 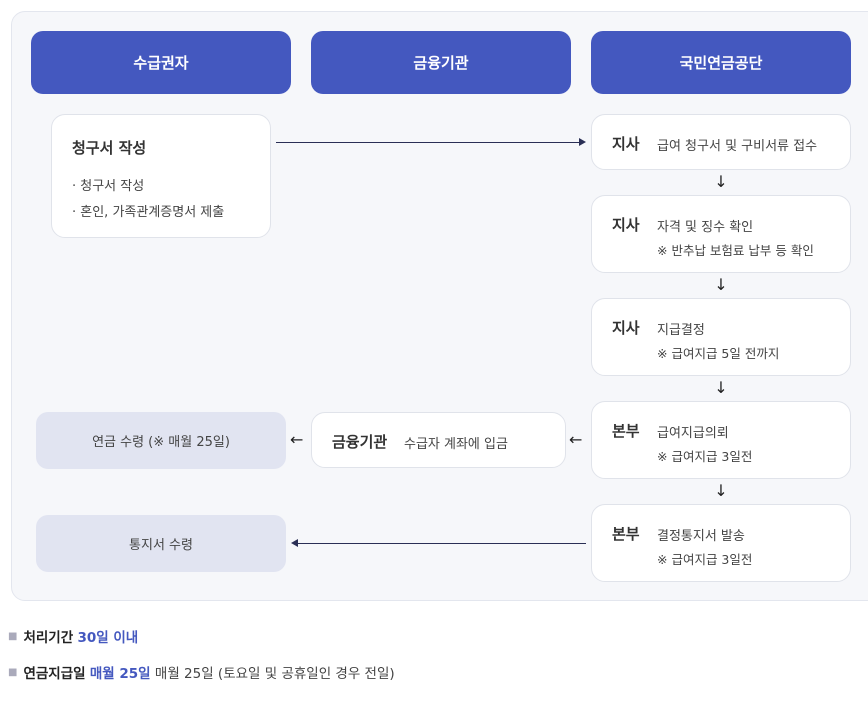 I want to click on header-bank: 금융기관, so click(x=441, y=62).